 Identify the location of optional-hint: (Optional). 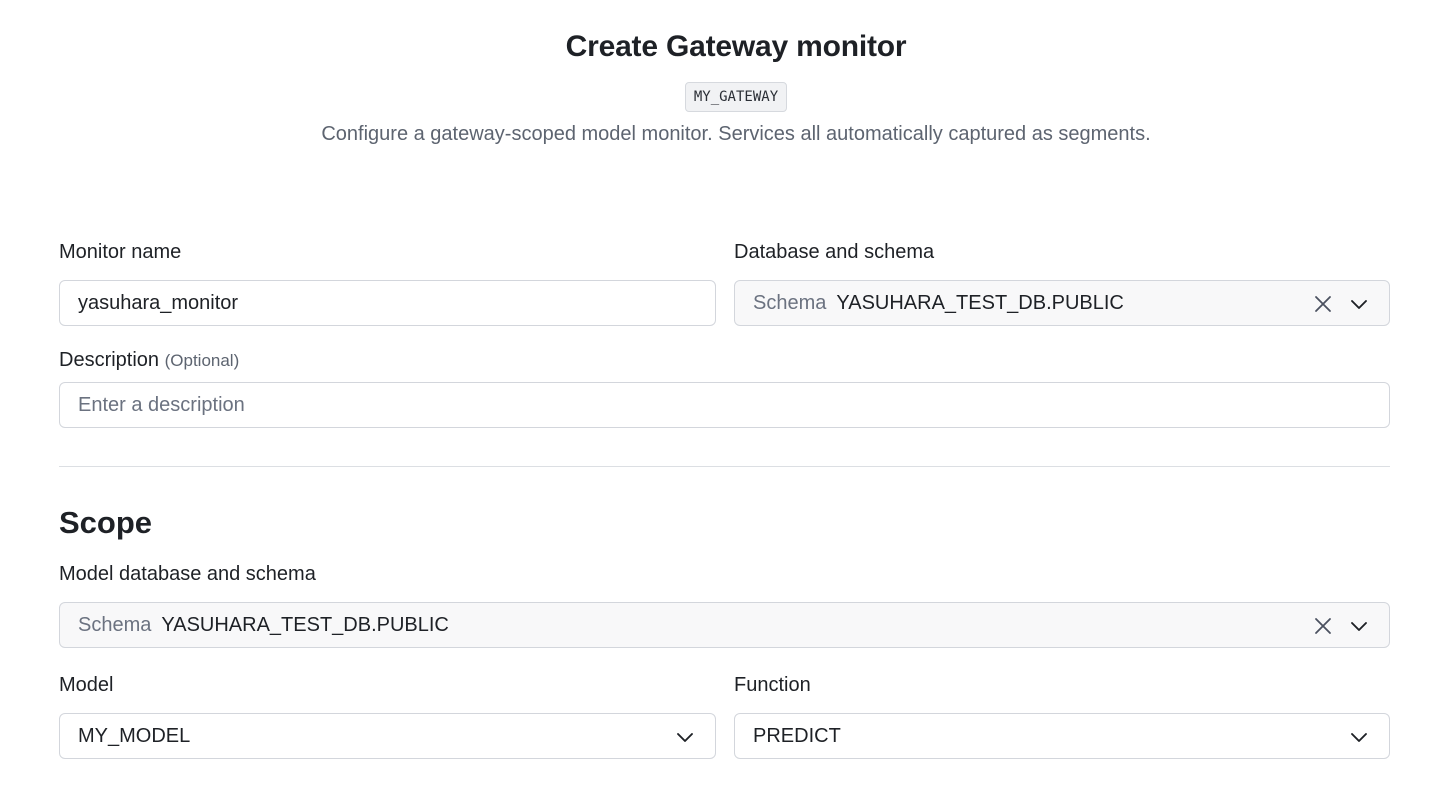
(202, 360).